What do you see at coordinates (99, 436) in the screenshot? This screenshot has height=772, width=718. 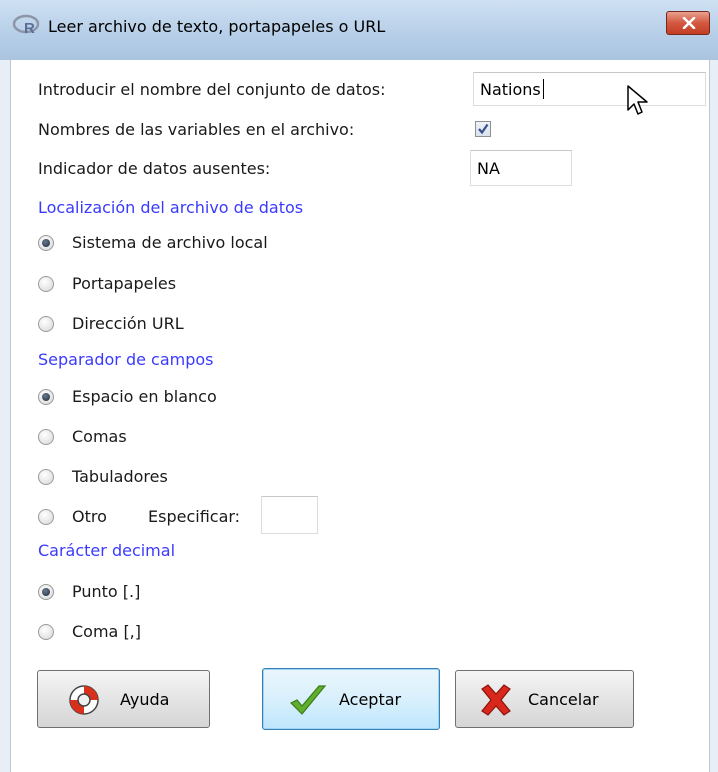 I see `commas-label: Comas` at bounding box center [99, 436].